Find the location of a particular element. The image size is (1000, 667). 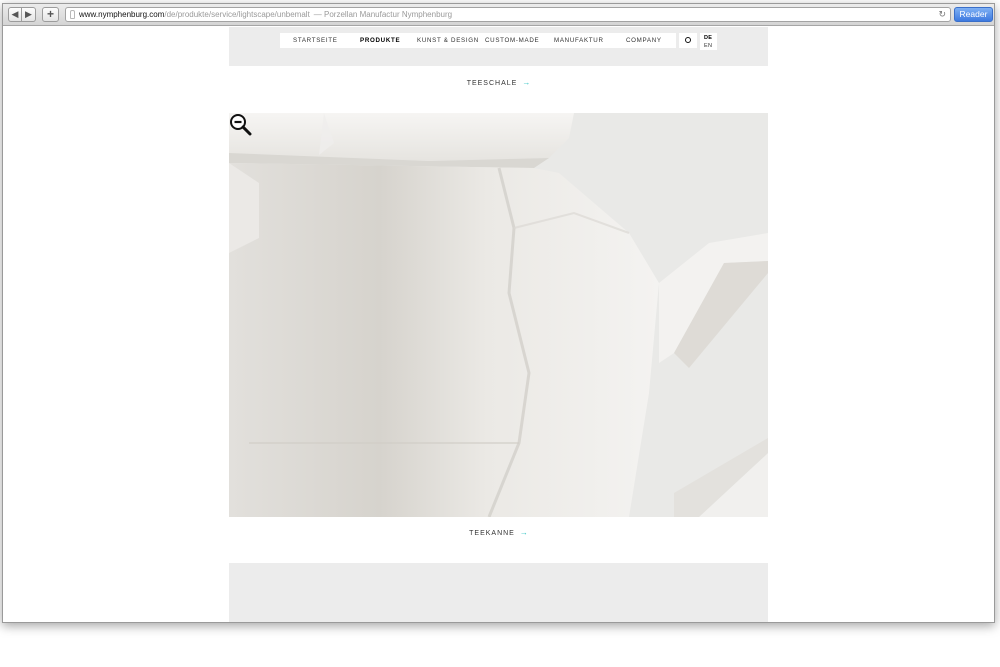

language-switcher: DE EN is located at coordinates (708, 41).